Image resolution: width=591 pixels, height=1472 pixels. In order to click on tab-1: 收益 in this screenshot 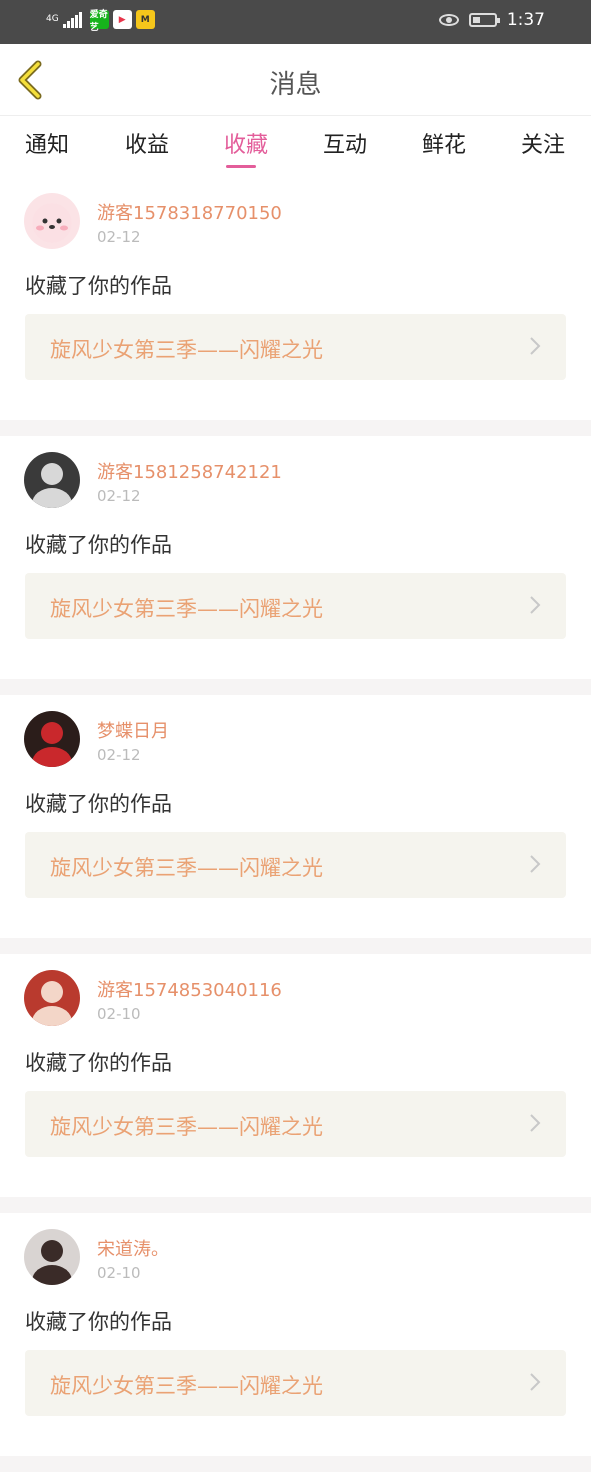, I will do `click(147, 143)`.